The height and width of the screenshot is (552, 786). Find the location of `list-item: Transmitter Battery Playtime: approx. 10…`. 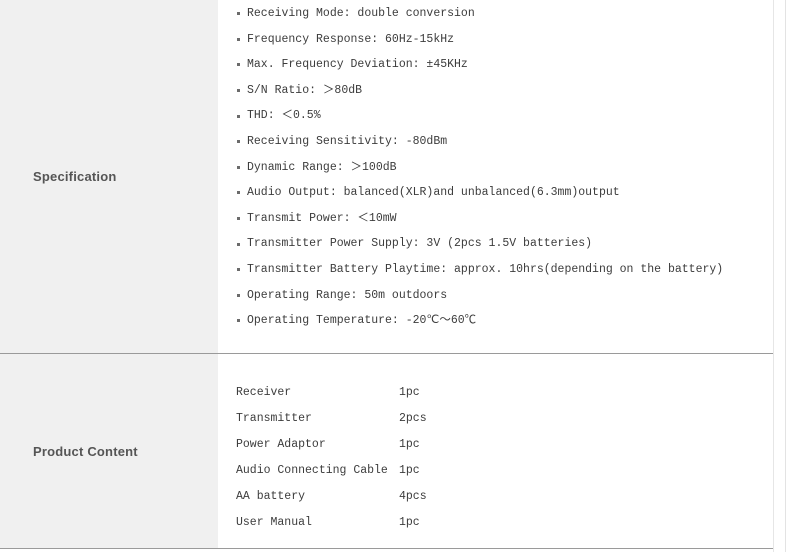

list-item: Transmitter Battery Playtime: approx. 10… is located at coordinates (480, 270).